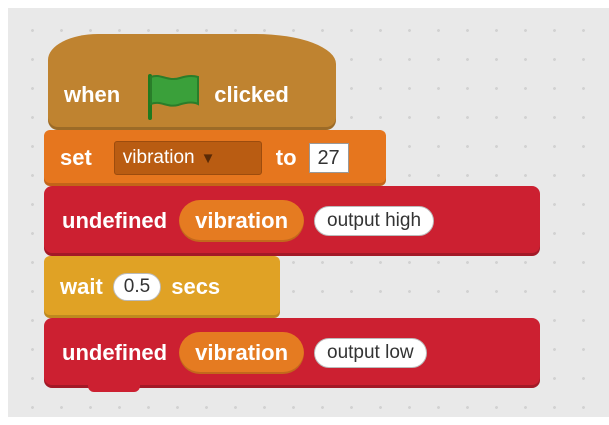 The width and height of the screenshot is (609, 425). I want to click on wait-label: wait, so click(81, 286).